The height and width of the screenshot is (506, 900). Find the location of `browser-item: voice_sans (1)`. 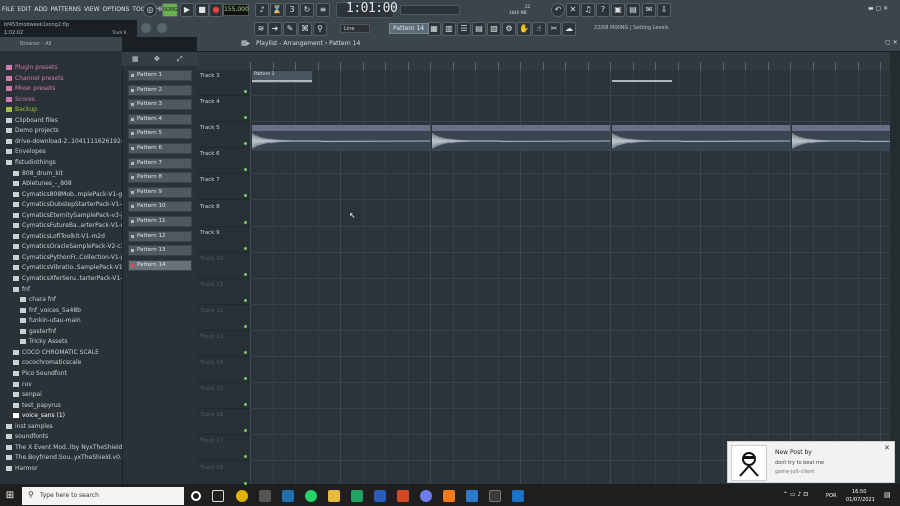

browser-item: voice_sans (1) is located at coordinates (61, 416).